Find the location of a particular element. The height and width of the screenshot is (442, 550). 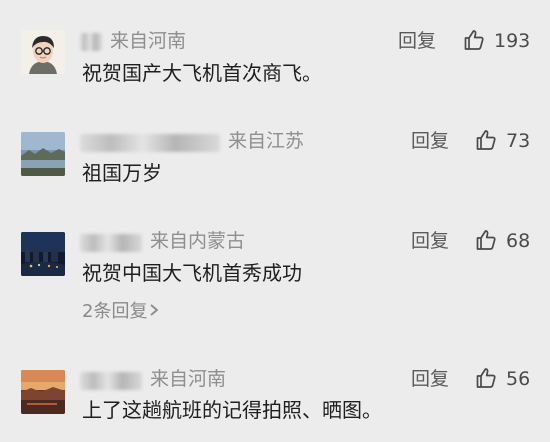

reply-button: 回复 is located at coordinates (430, 379).